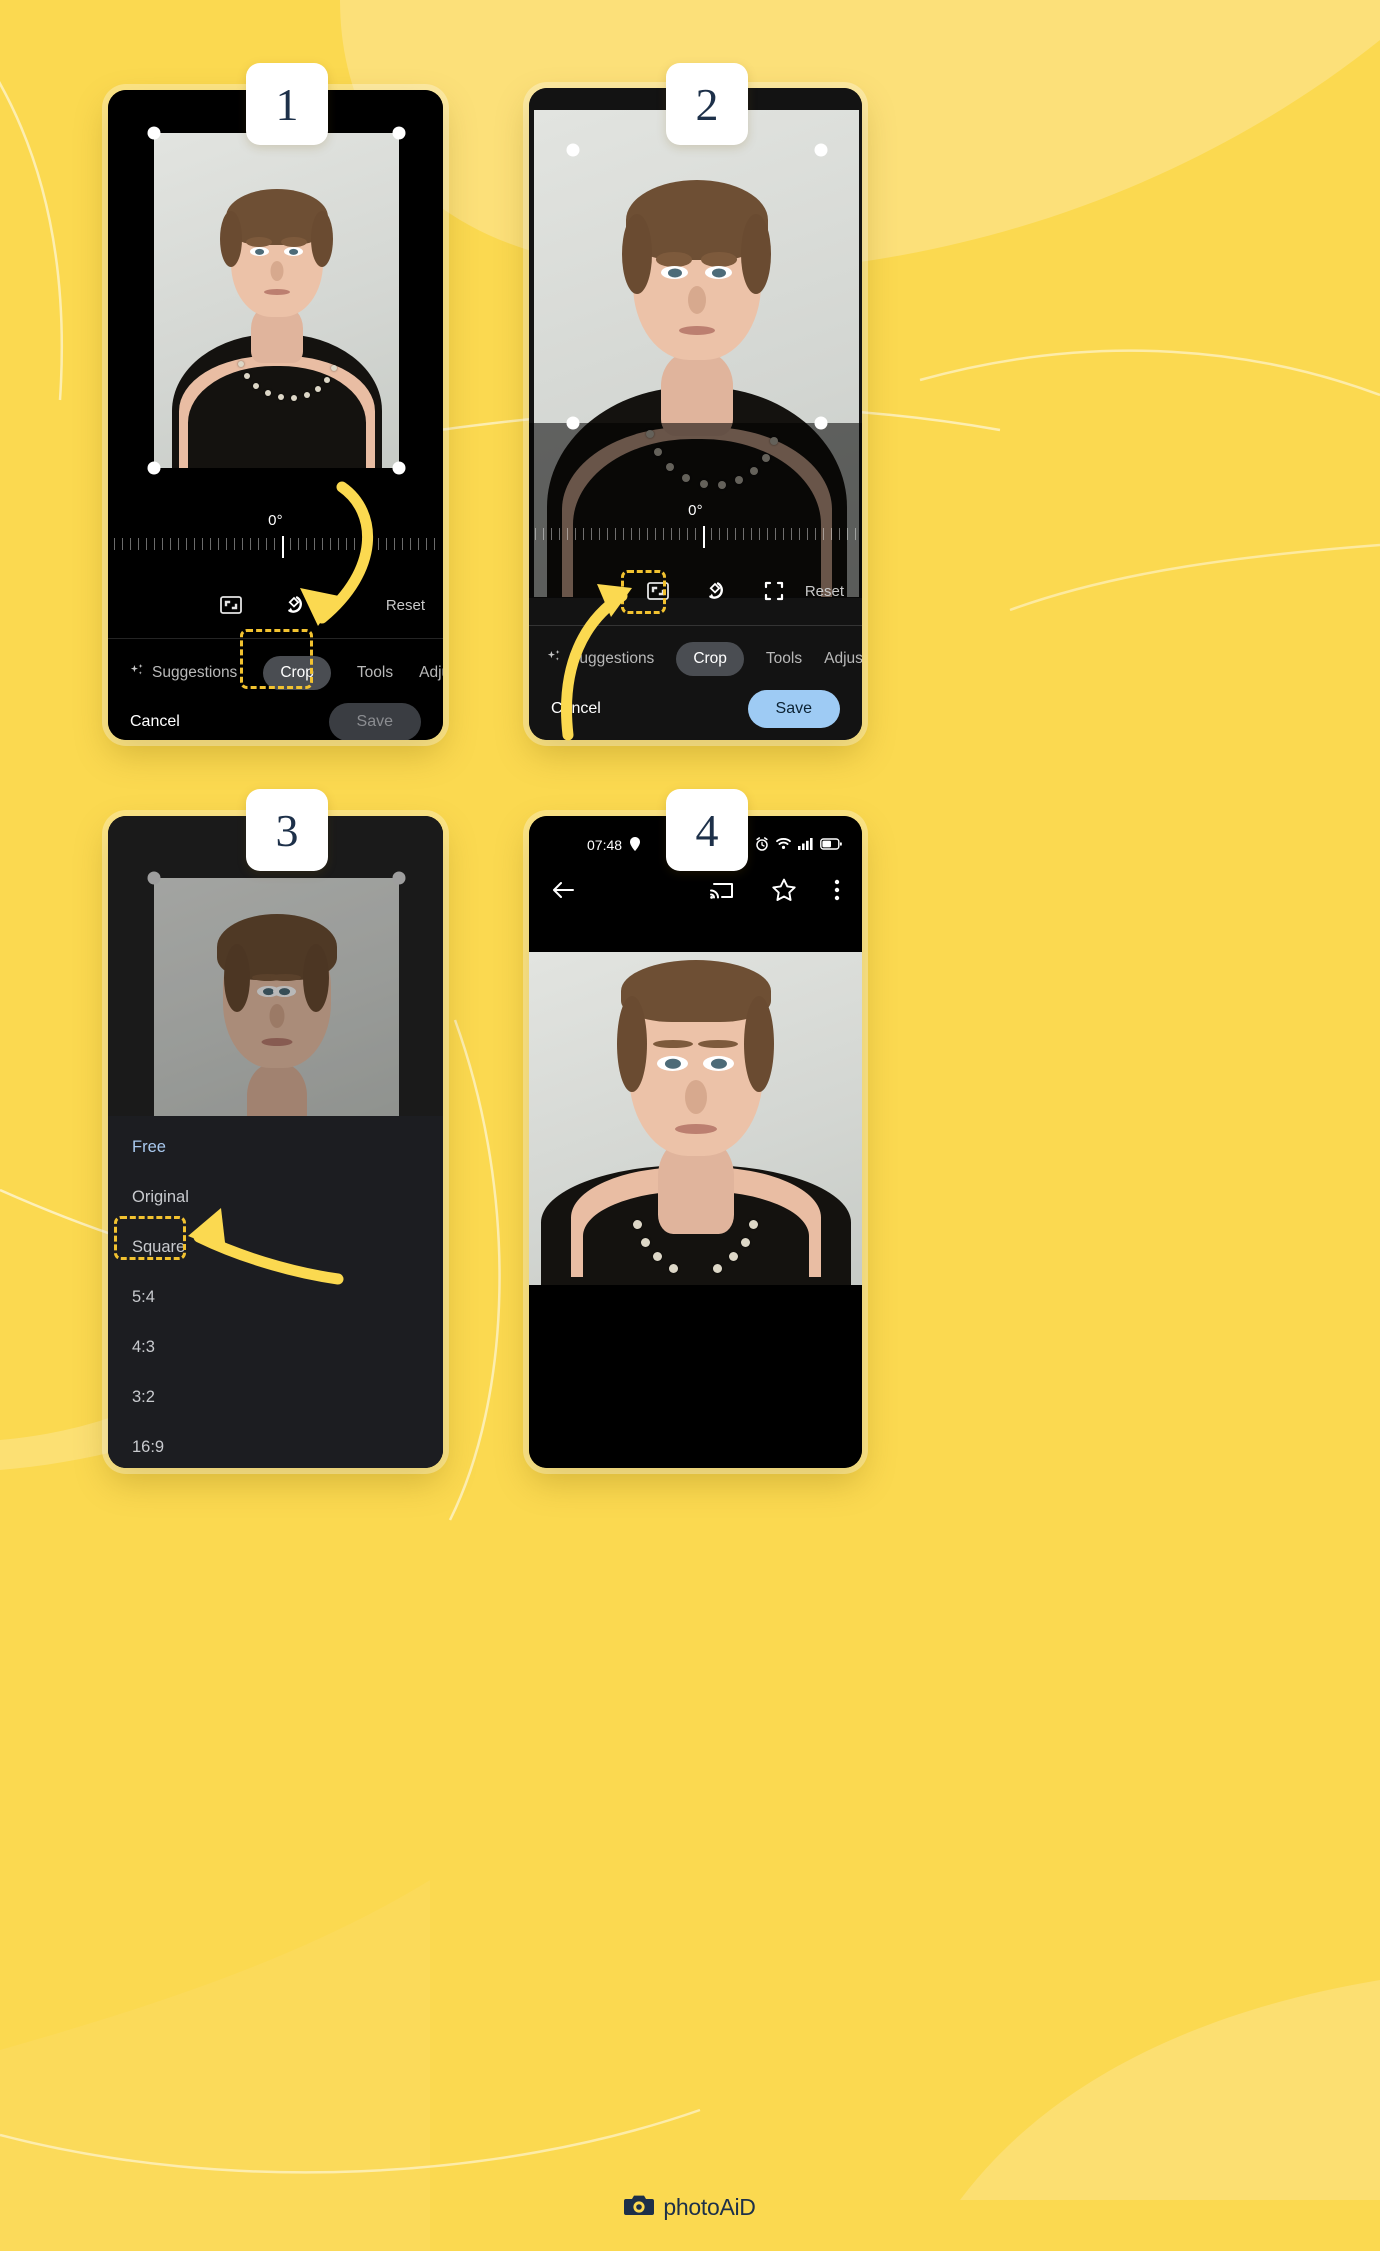  Describe the element at coordinates (150, 1238) in the screenshot. I see `highlight-ratio-square` at that location.